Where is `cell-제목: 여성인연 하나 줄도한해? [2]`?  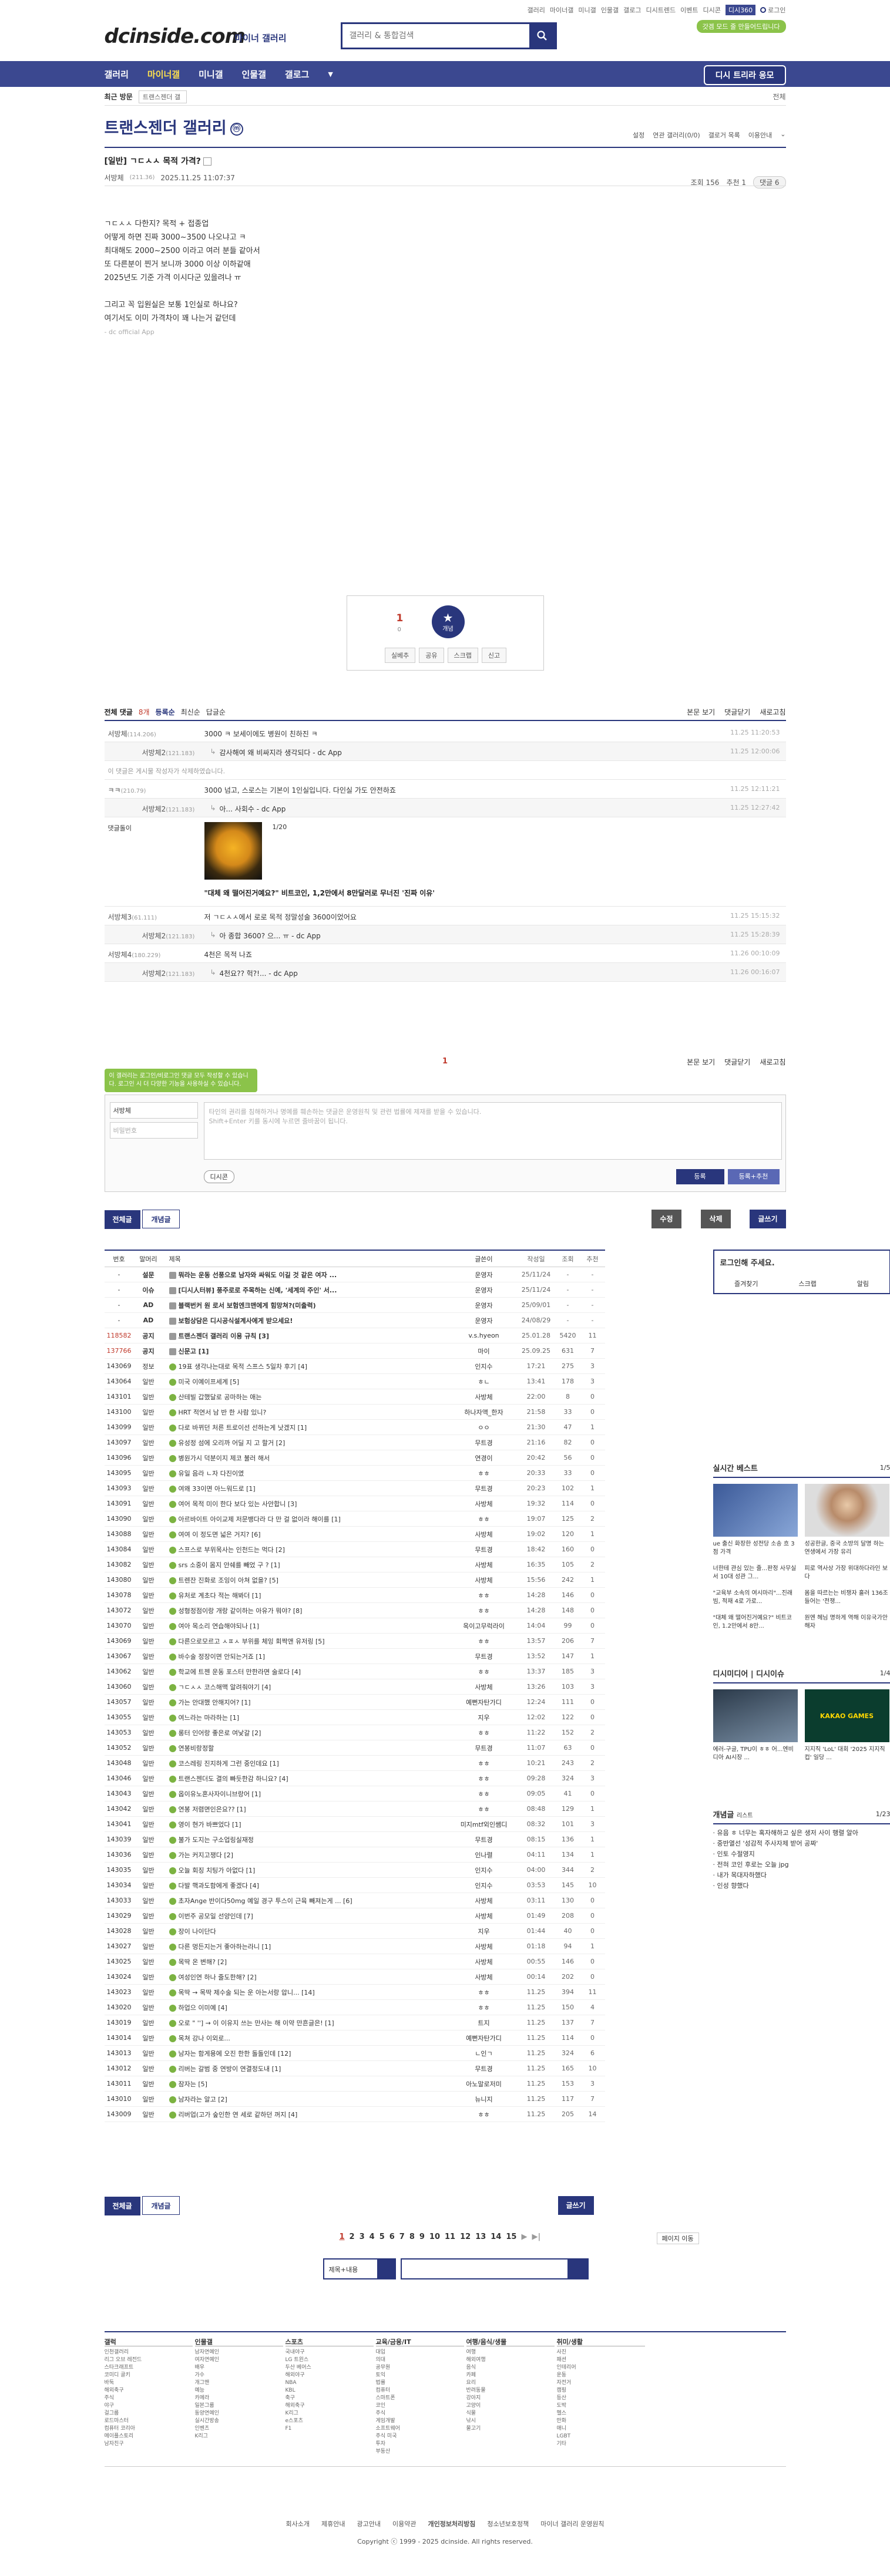 cell-제목: 여성인연 하나 줄도한해? [2] is located at coordinates (307, 1977).